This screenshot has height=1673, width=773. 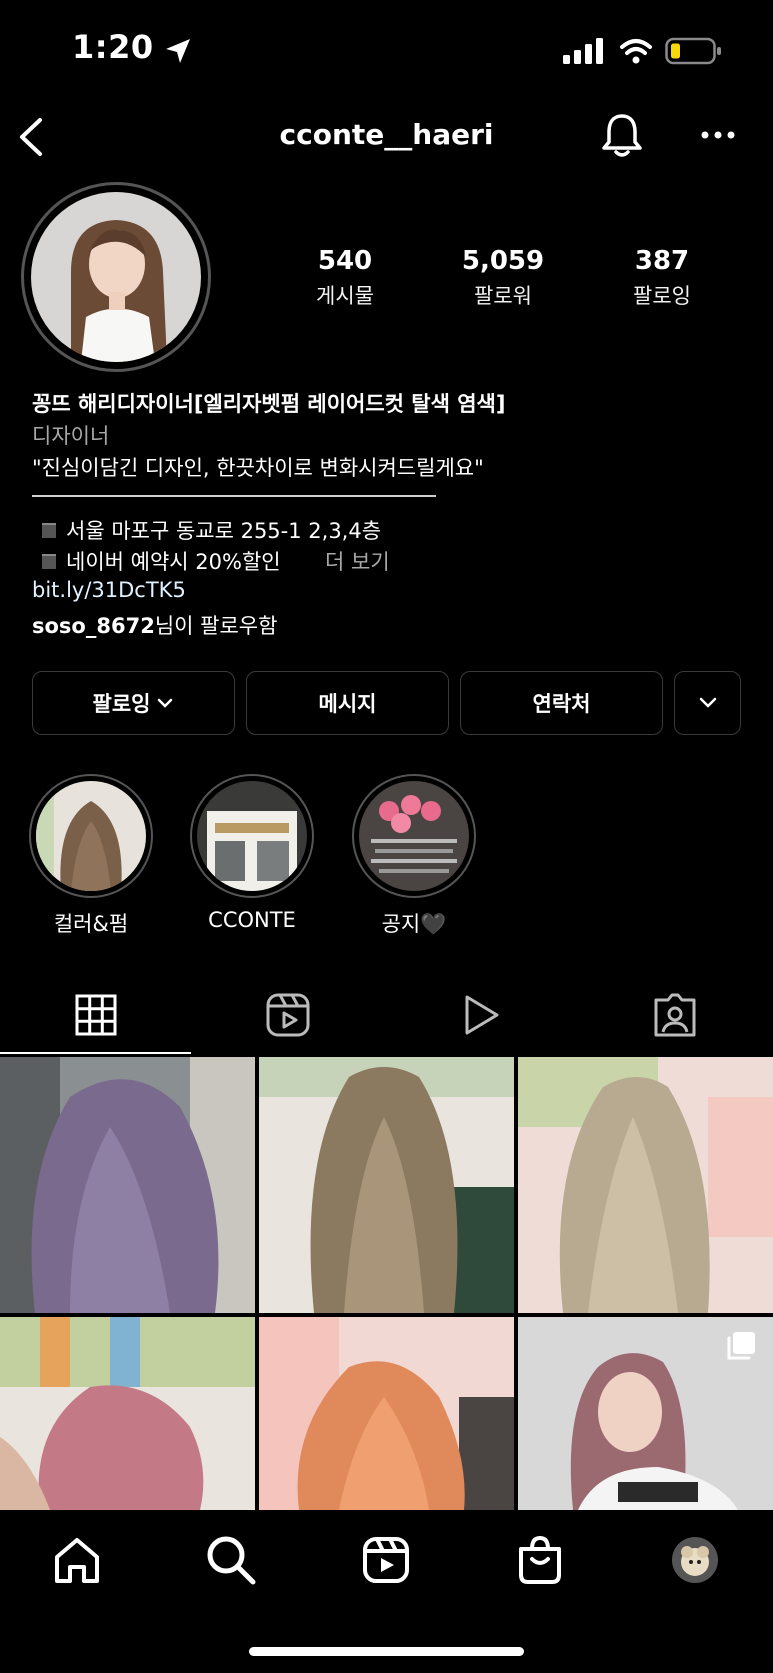 I want to click on tagged-icon, so click(x=675, y=1015).